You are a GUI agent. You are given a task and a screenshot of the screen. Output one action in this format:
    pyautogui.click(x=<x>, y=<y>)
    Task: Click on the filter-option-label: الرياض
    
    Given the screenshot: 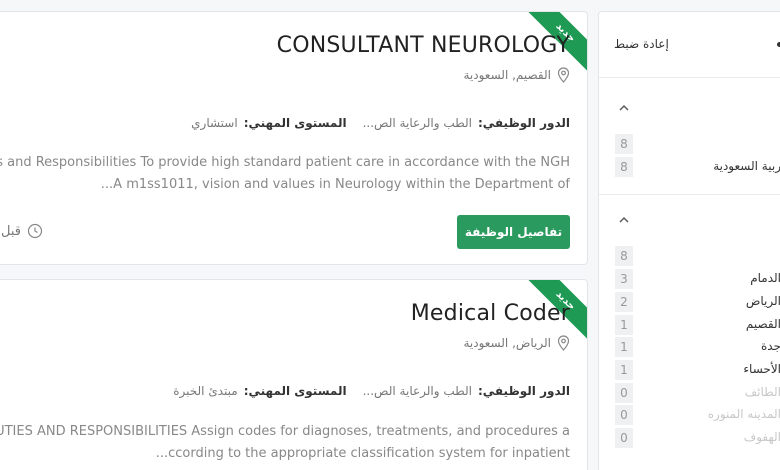 What is the action you would take?
    pyautogui.click(x=709, y=301)
    